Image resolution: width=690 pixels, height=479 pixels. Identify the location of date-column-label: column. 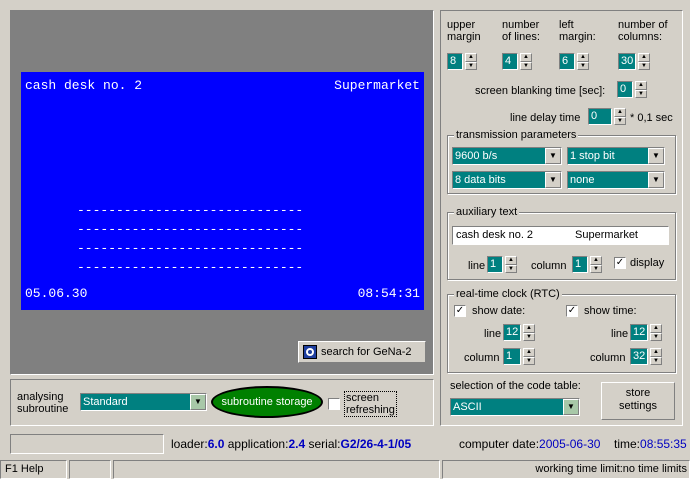
(482, 358).